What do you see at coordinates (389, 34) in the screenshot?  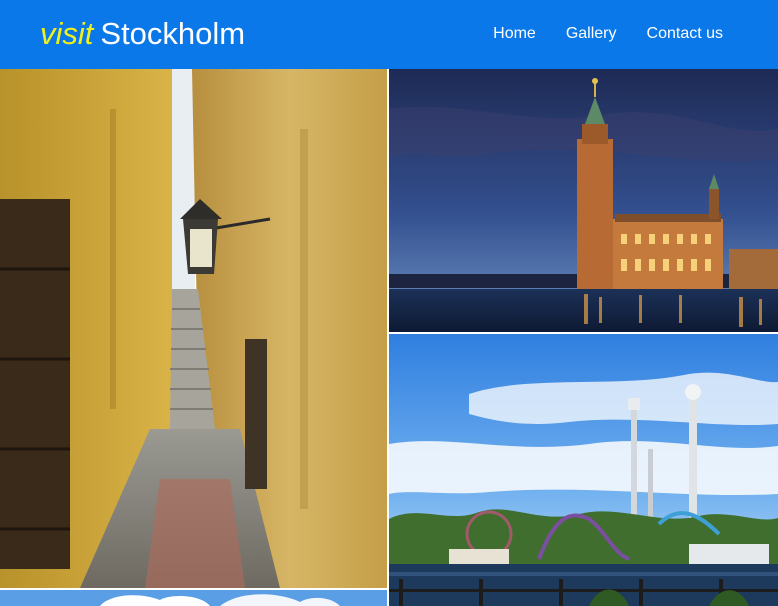 I see `site-header: visit Stockholm Home Gallery Contact us` at bounding box center [389, 34].